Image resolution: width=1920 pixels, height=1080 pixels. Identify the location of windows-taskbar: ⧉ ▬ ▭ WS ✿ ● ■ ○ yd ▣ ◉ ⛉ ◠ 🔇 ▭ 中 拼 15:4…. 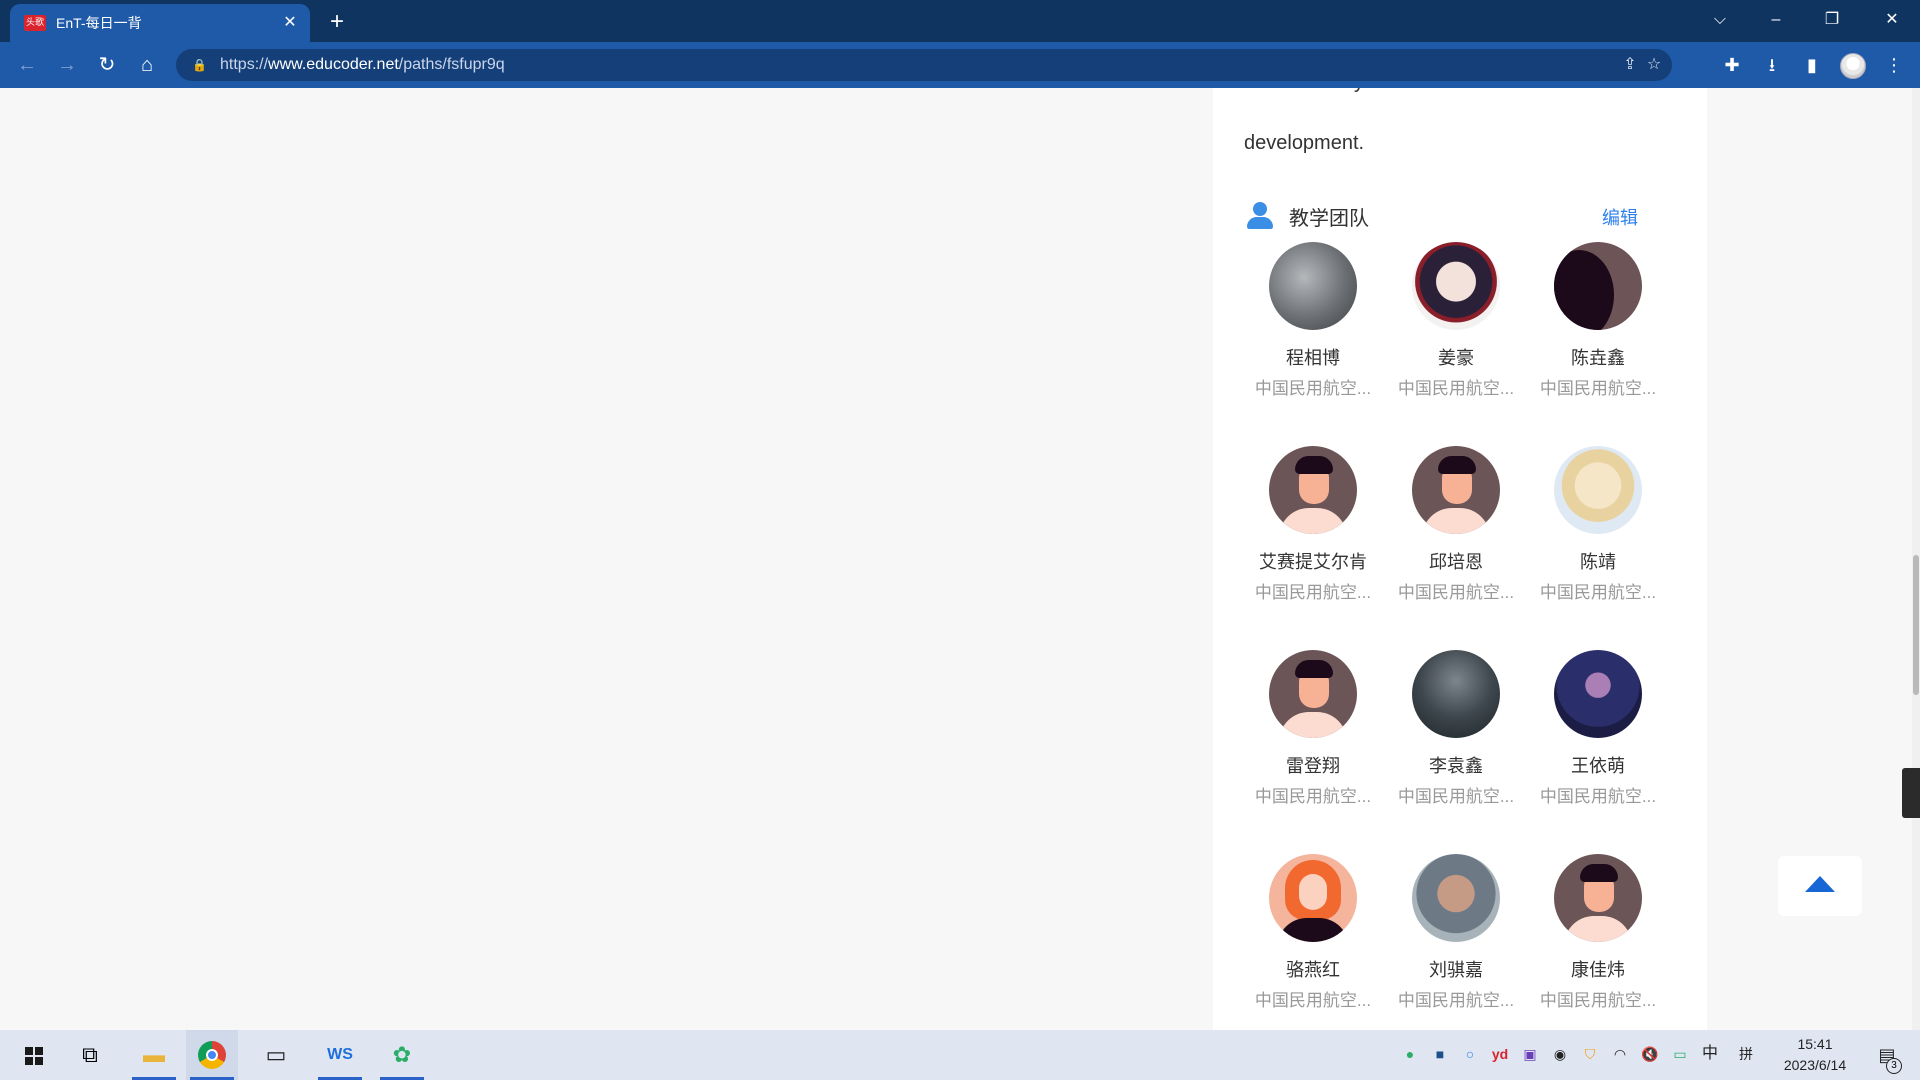
(960, 1055).